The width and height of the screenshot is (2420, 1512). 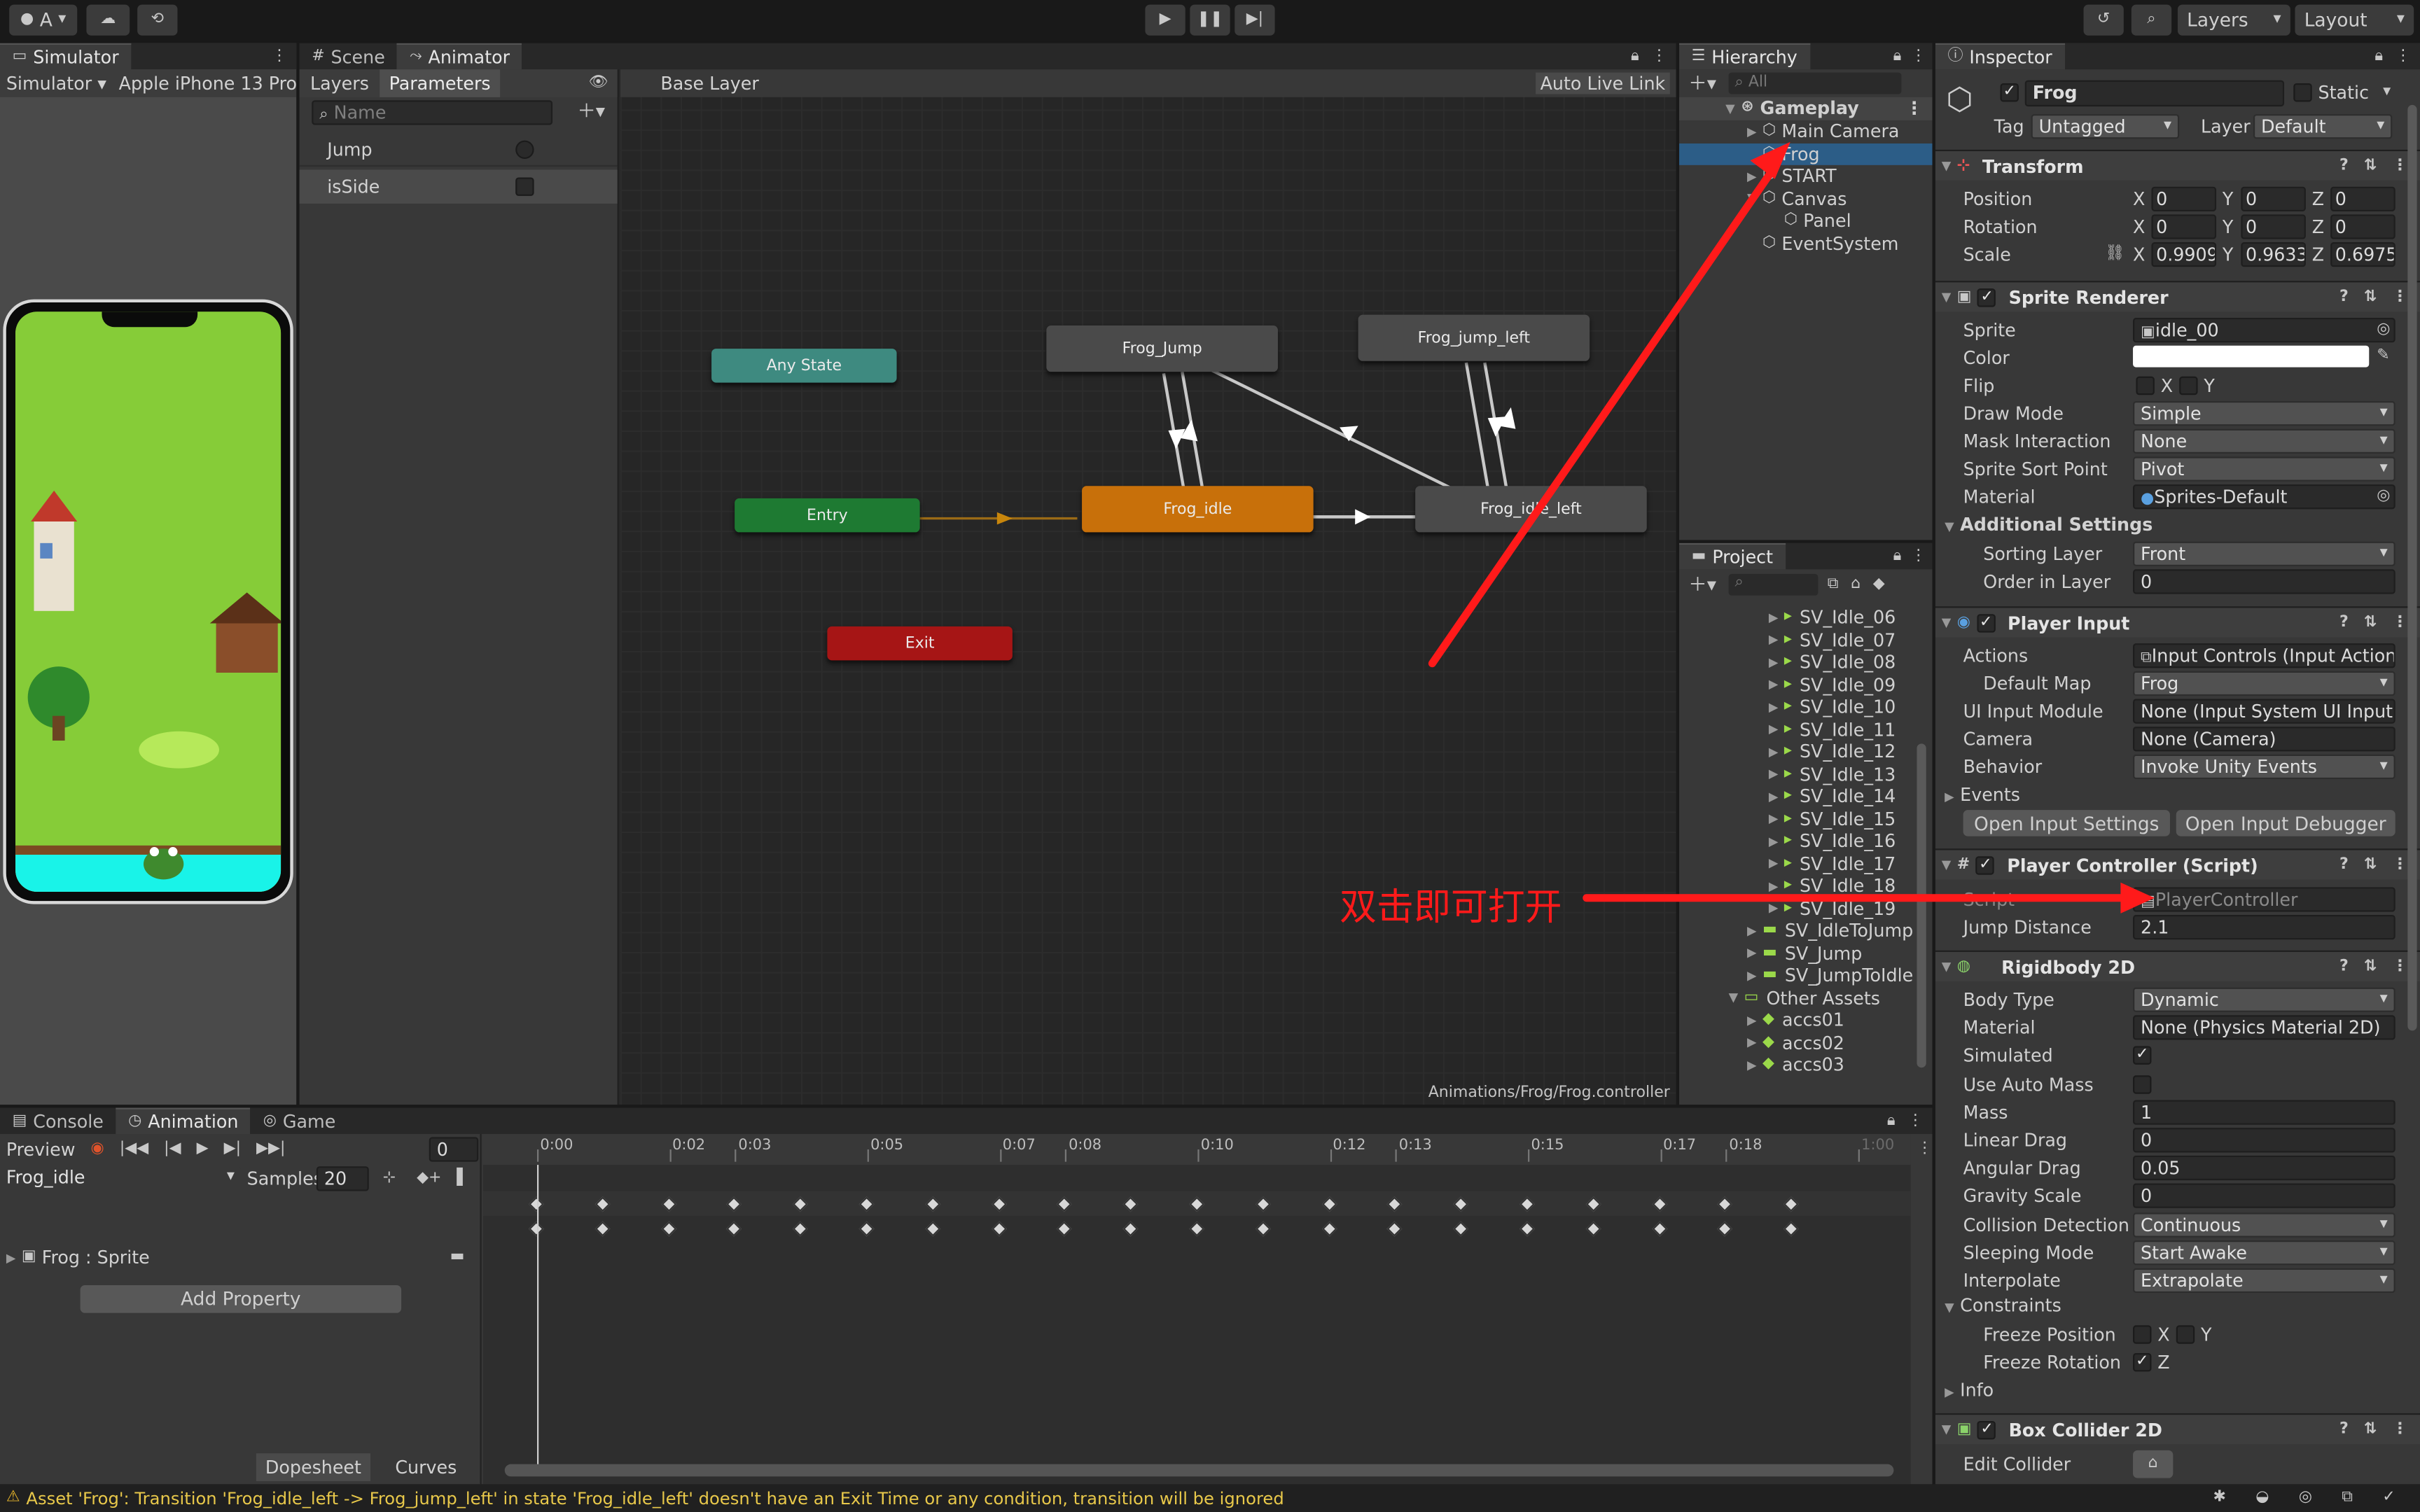 I want to click on annotation-text: 双击即可打开, so click(x=1451, y=907).